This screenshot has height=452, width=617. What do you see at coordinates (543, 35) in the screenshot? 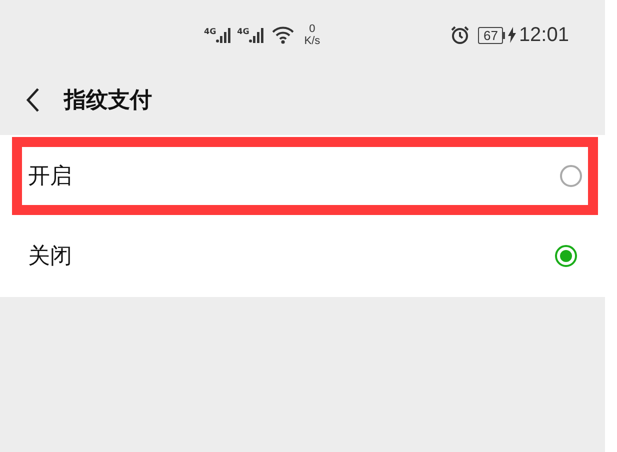
I see `clock-time: 12:01` at bounding box center [543, 35].